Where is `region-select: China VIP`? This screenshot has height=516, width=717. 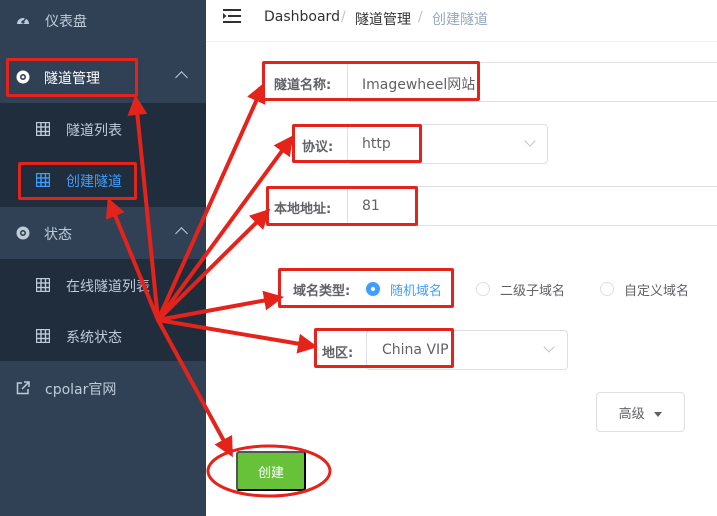 region-select: China VIP is located at coordinates (467, 350).